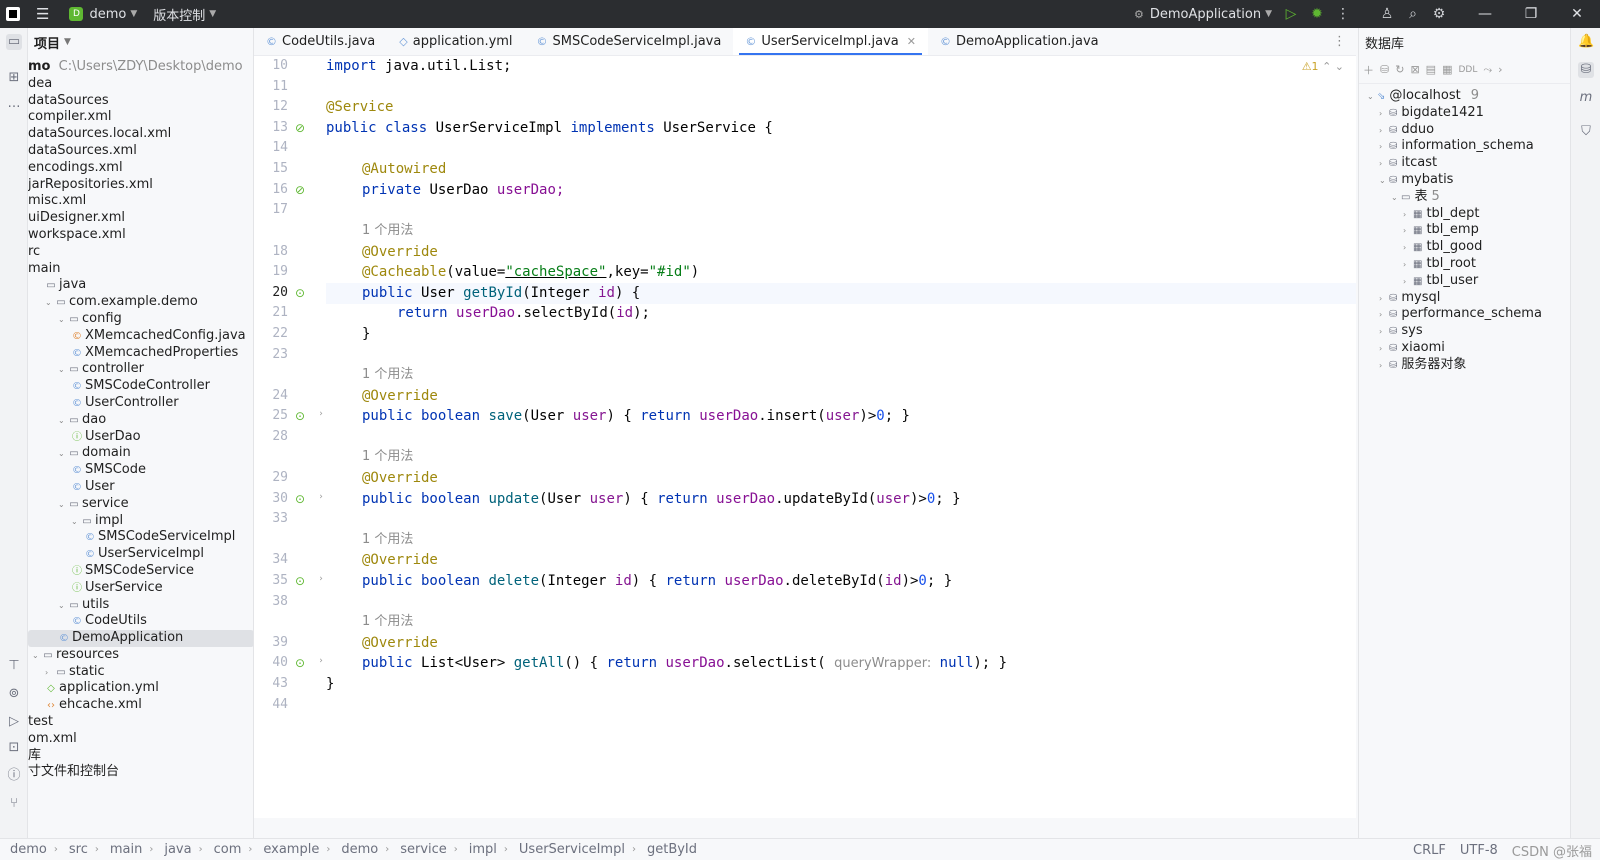  What do you see at coordinates (1399, 69) in the screenshot?
I see `refresh-icon: ↻` at bounding box center [1399, 69].